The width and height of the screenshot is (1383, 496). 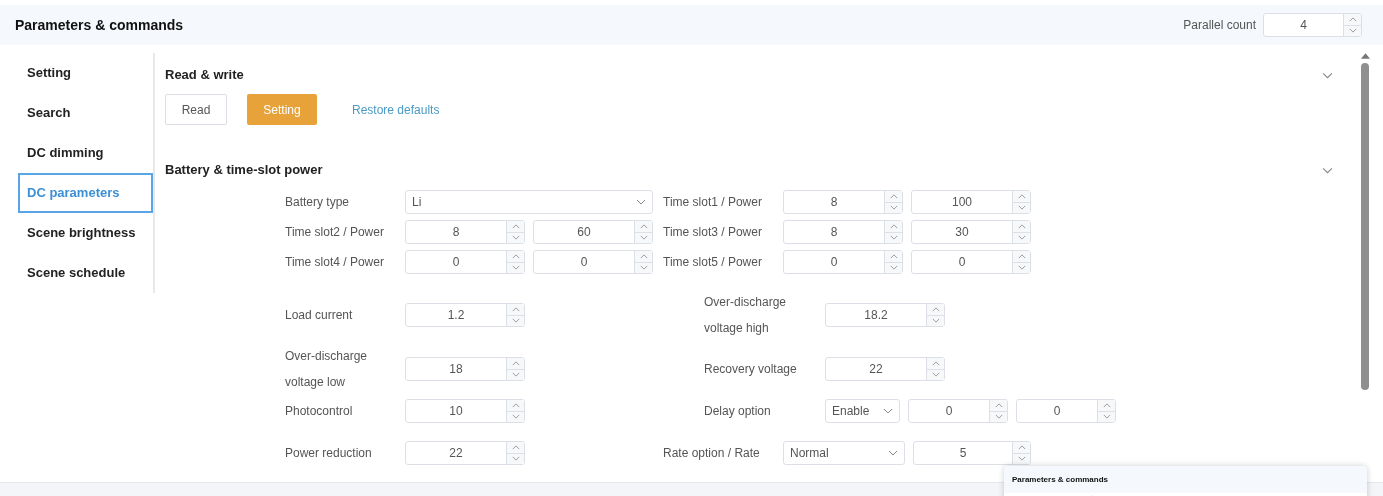 What do you see at coordinates (85, 153) in the screenshot?
I see `sidebar-item: DC dimming` at bounding box center [85, 153].